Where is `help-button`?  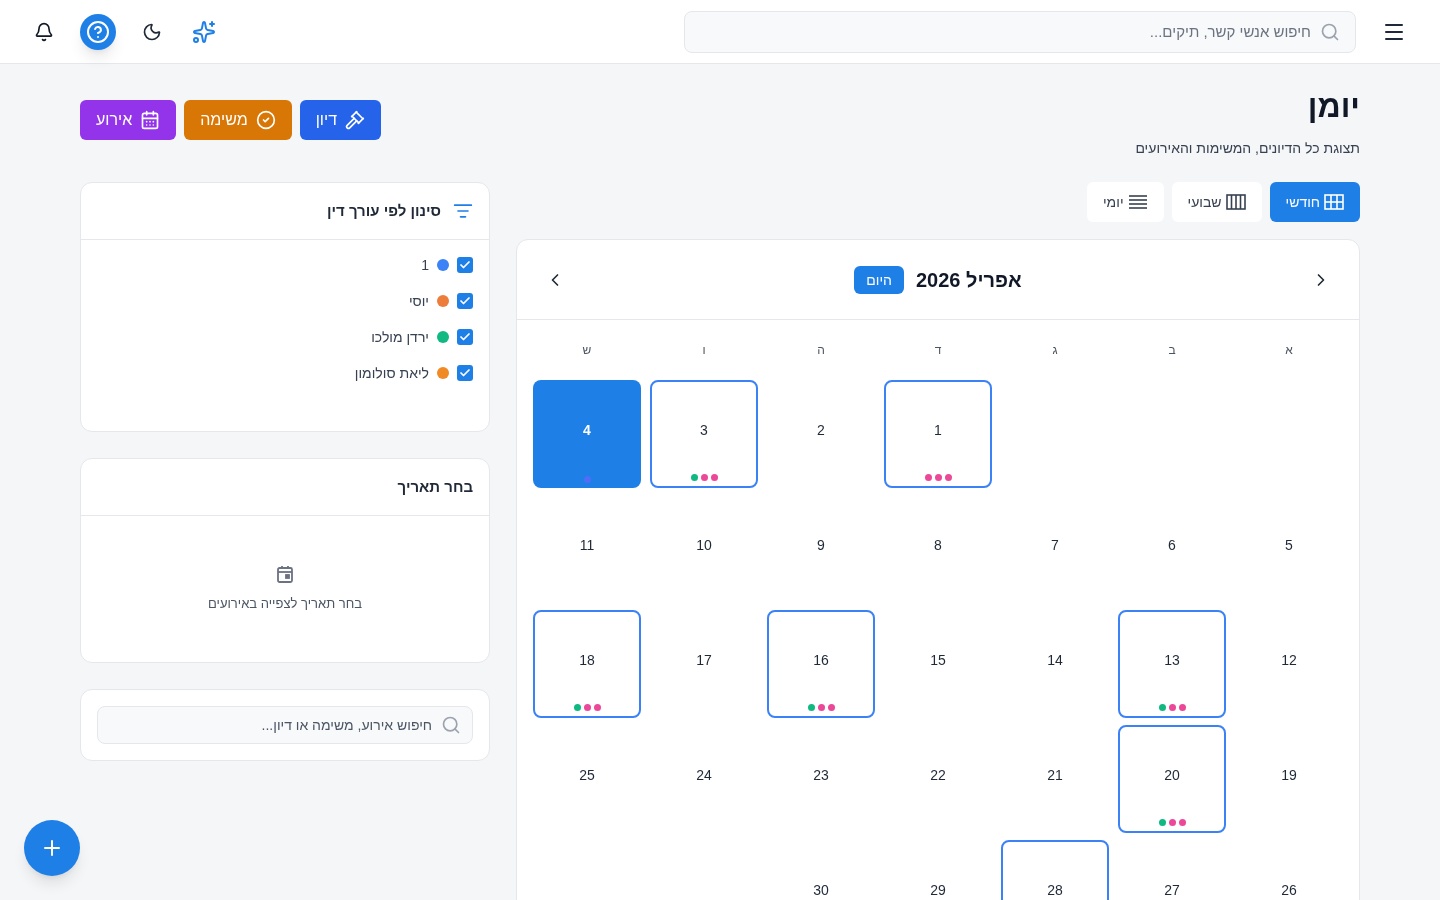
help-button is located at coordinates (98, 31).